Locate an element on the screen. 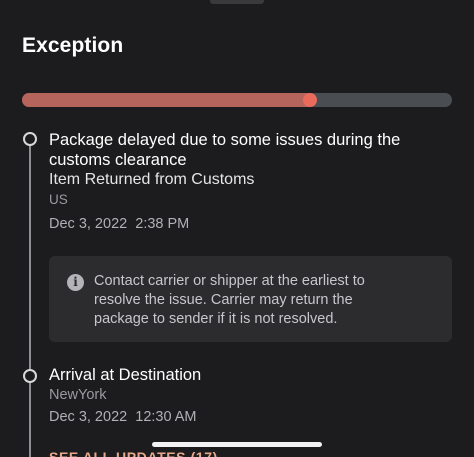 The image size is (474, 457). home-indicator is located at coordinates (237, 444).